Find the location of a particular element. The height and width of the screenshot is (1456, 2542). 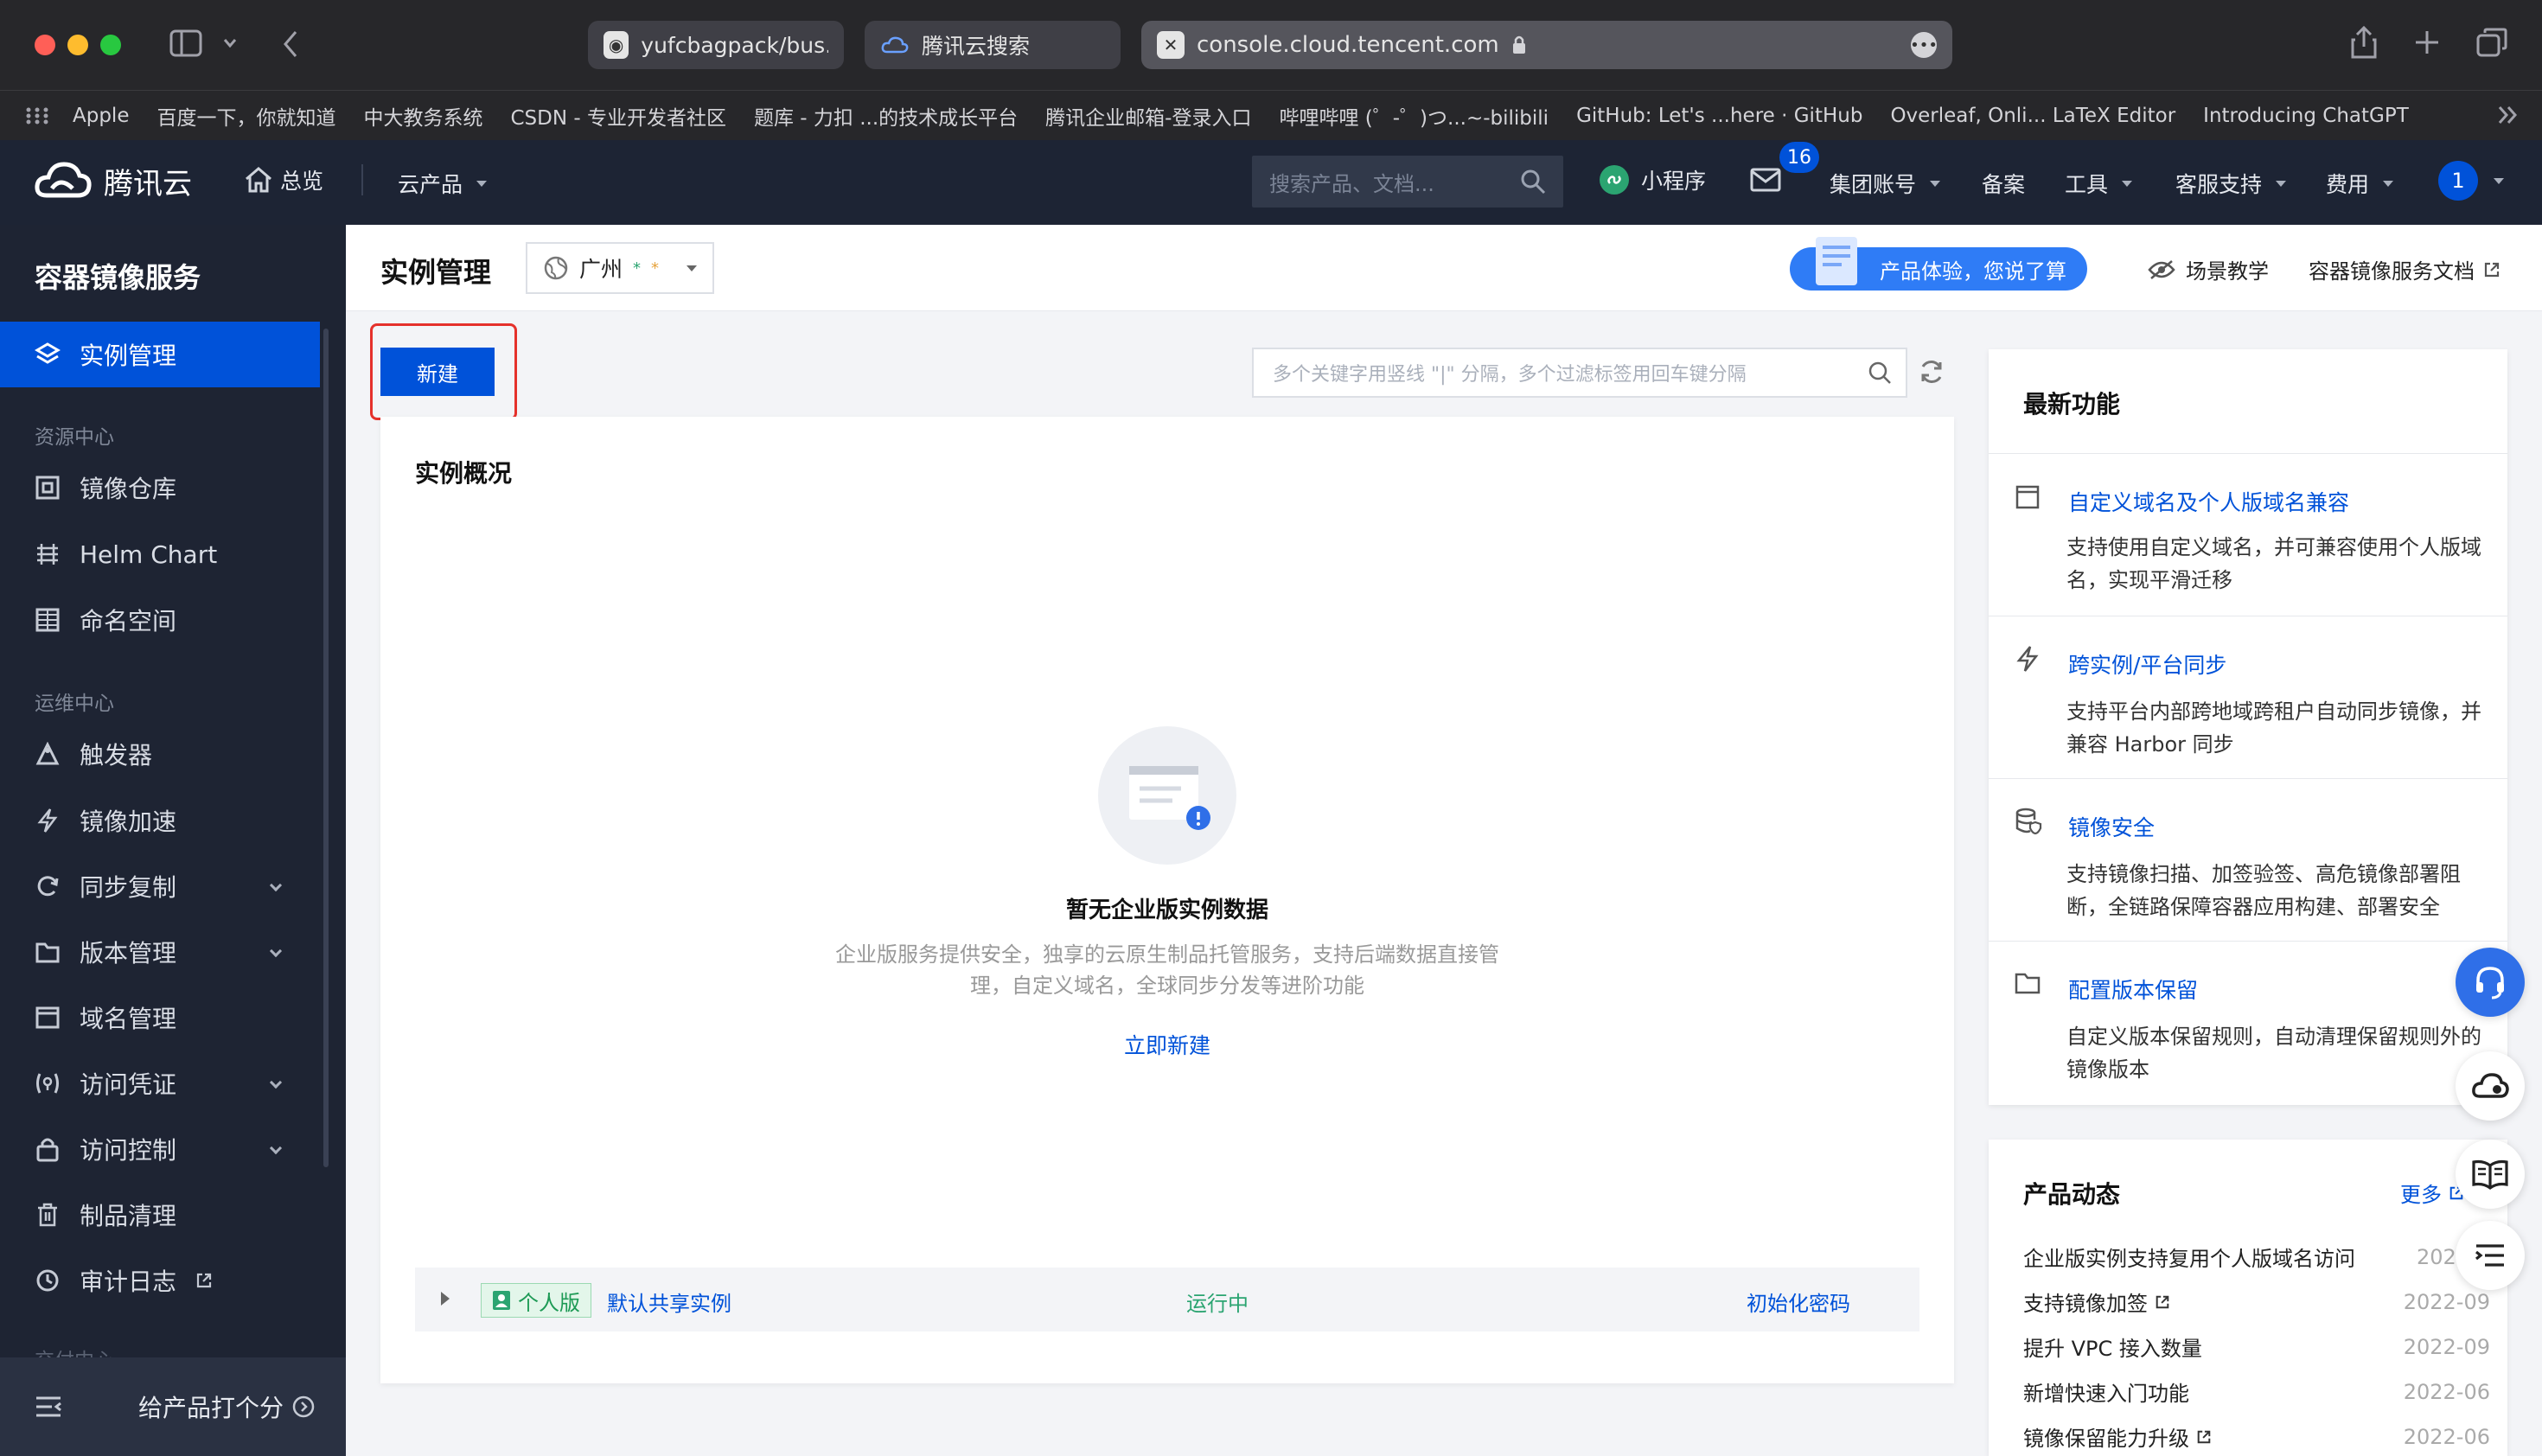

address-bar: ✕ console.cloud.tencent.com ••• is located at coordinates (1546, 45).